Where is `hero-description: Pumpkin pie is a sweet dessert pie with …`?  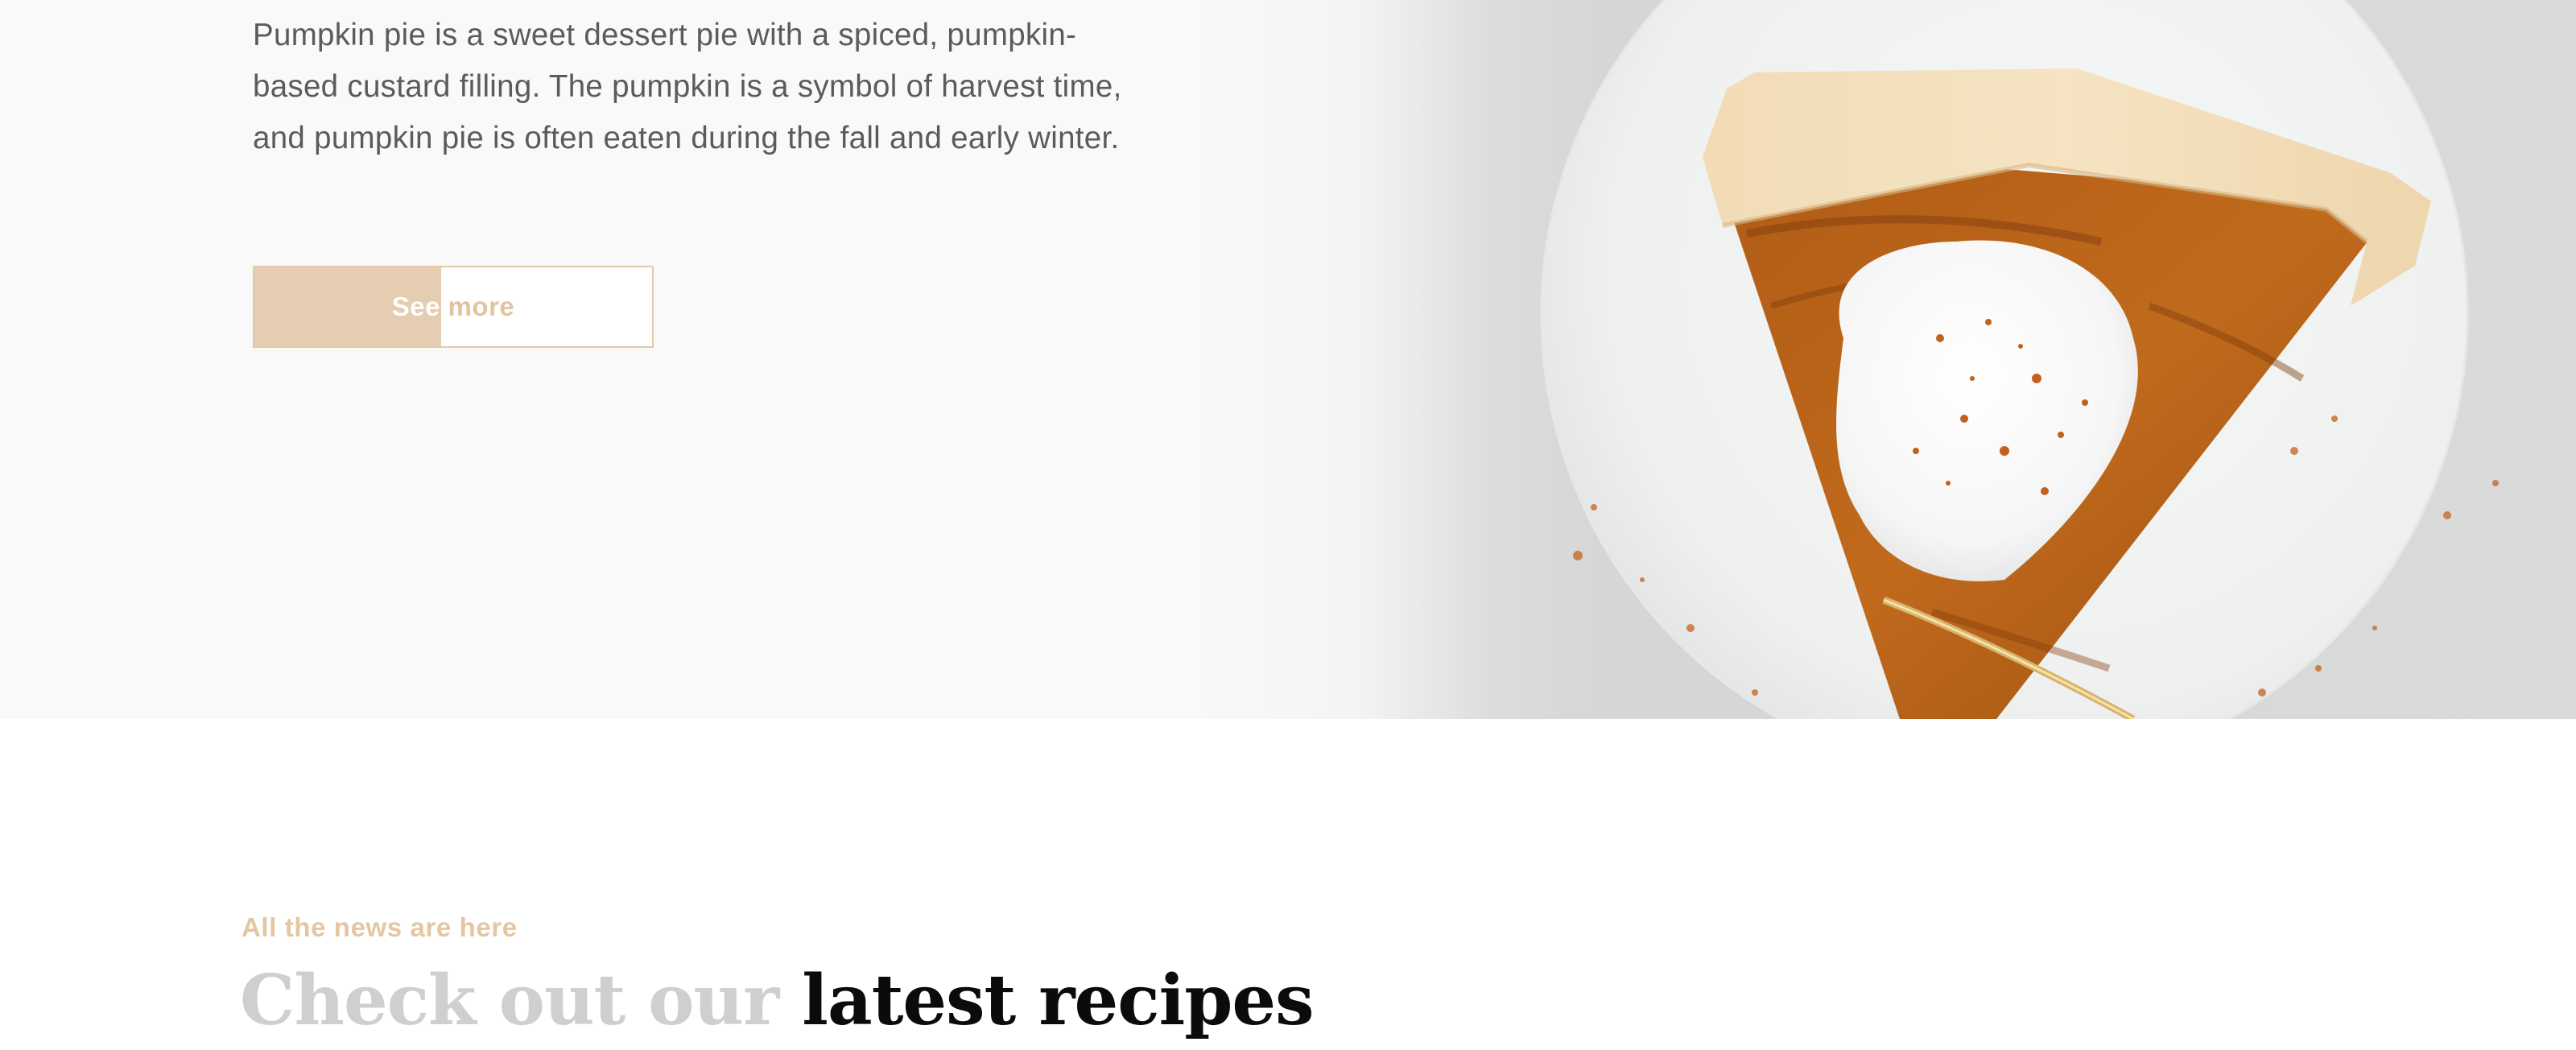
hero-description: Pumpkin pie is a sweet dessert pie with … is located at coordinates (687, 86).